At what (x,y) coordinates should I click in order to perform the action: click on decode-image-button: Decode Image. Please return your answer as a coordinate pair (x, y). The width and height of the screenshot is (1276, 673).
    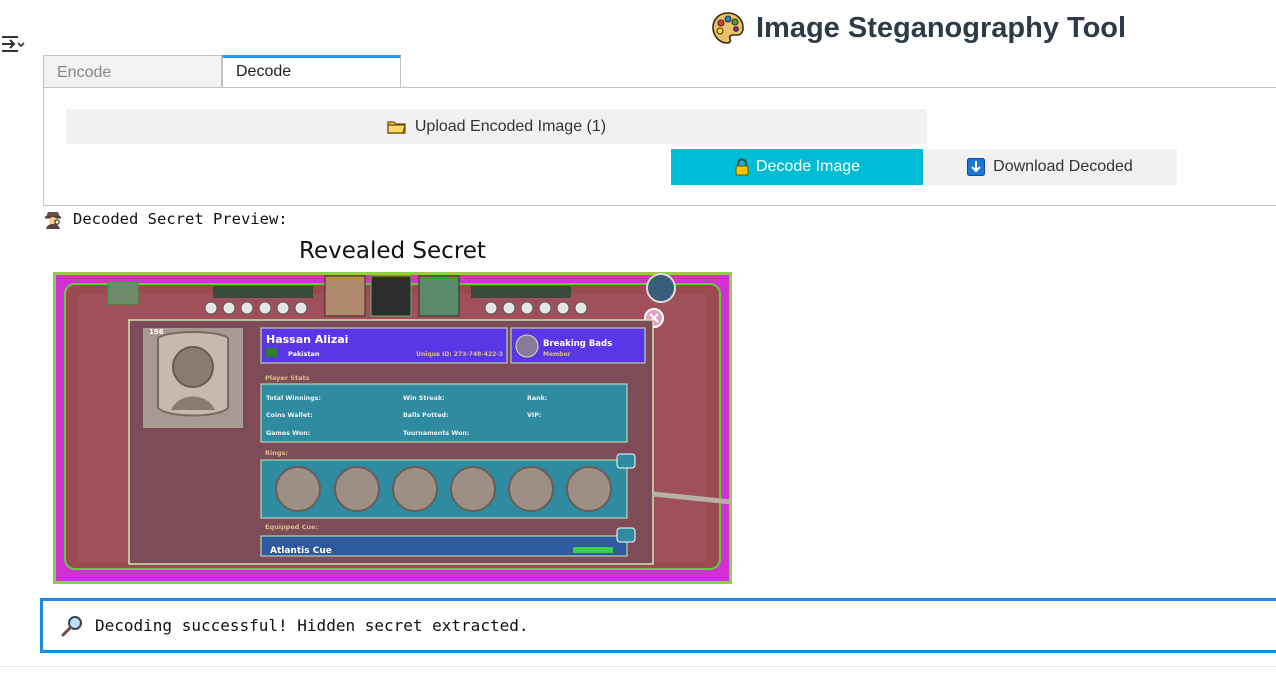
    Looking at the image, I should click on (797, 167).